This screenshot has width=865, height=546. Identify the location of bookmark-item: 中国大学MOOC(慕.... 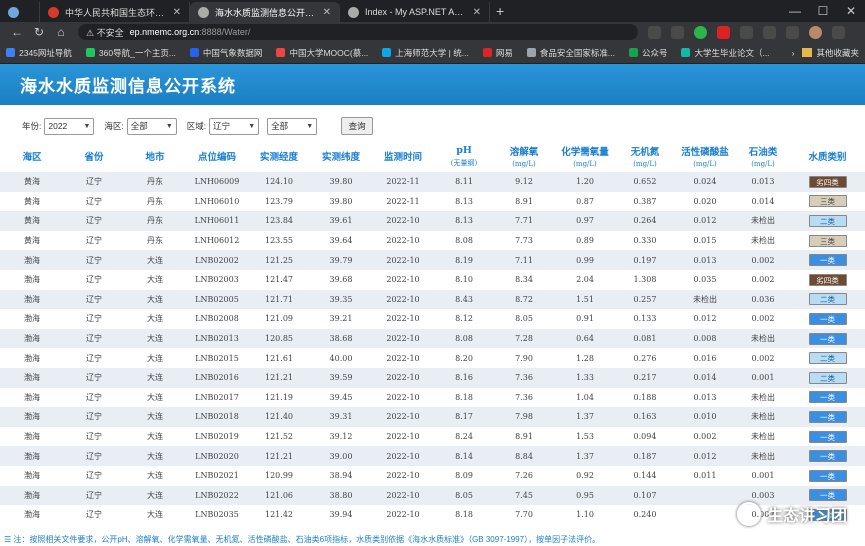
(322, 53).